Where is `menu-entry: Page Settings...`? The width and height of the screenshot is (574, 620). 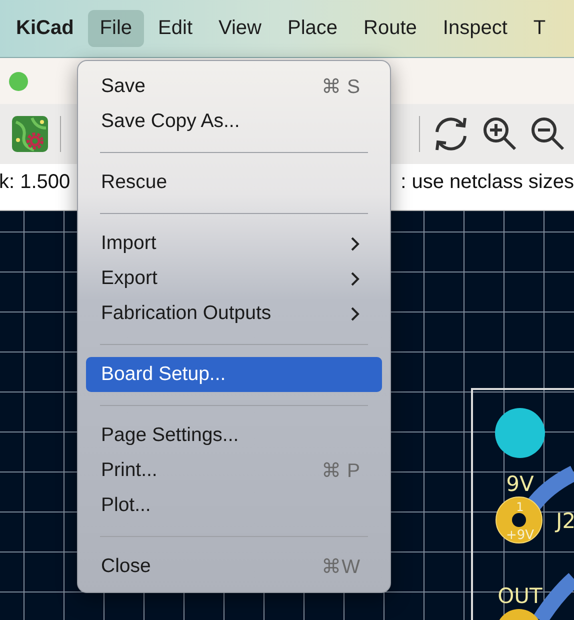
menu-entry: Page Settings... is located at coordinates (234, 435).